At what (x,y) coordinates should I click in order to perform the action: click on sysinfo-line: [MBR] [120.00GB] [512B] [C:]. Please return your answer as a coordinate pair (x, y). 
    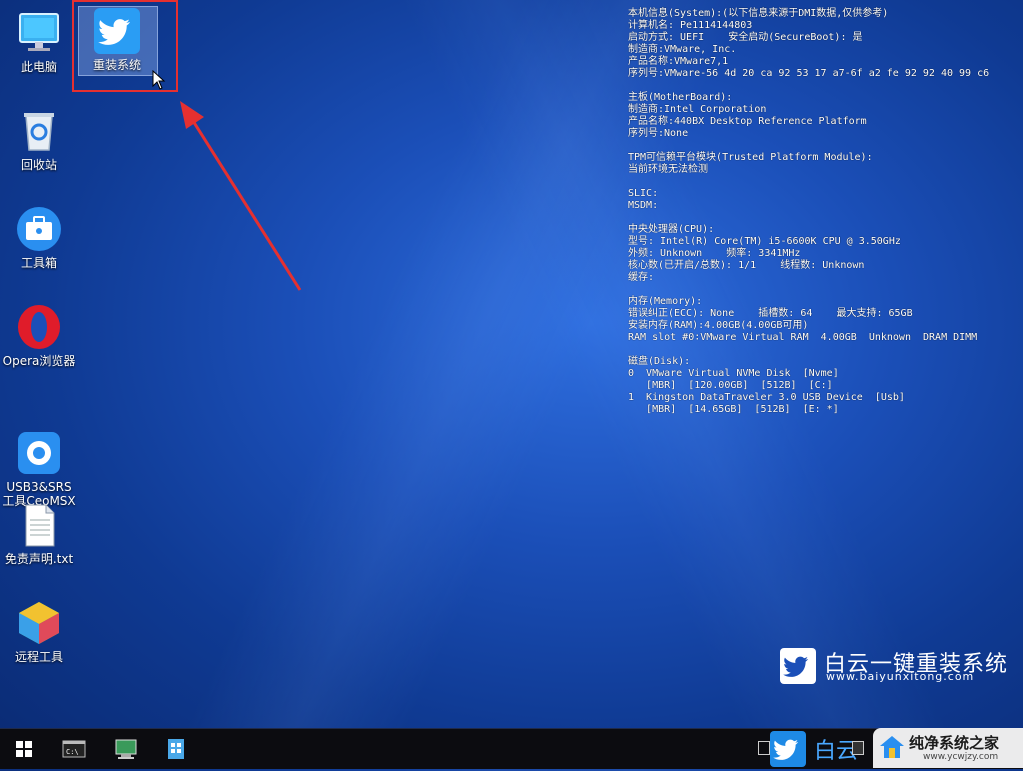
    Looking at the image, I should click on (730, 385).